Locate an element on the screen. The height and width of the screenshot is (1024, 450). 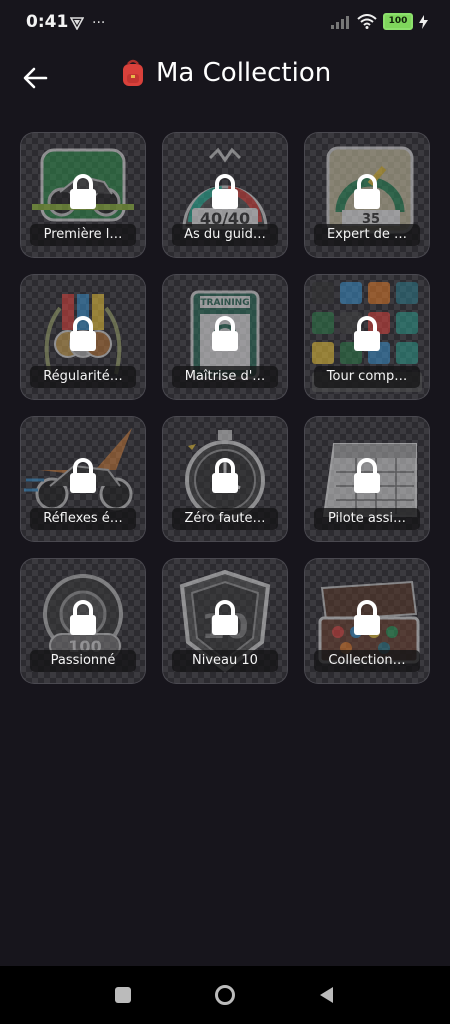
back-arrow-icon is located at coordinates (36, 78).